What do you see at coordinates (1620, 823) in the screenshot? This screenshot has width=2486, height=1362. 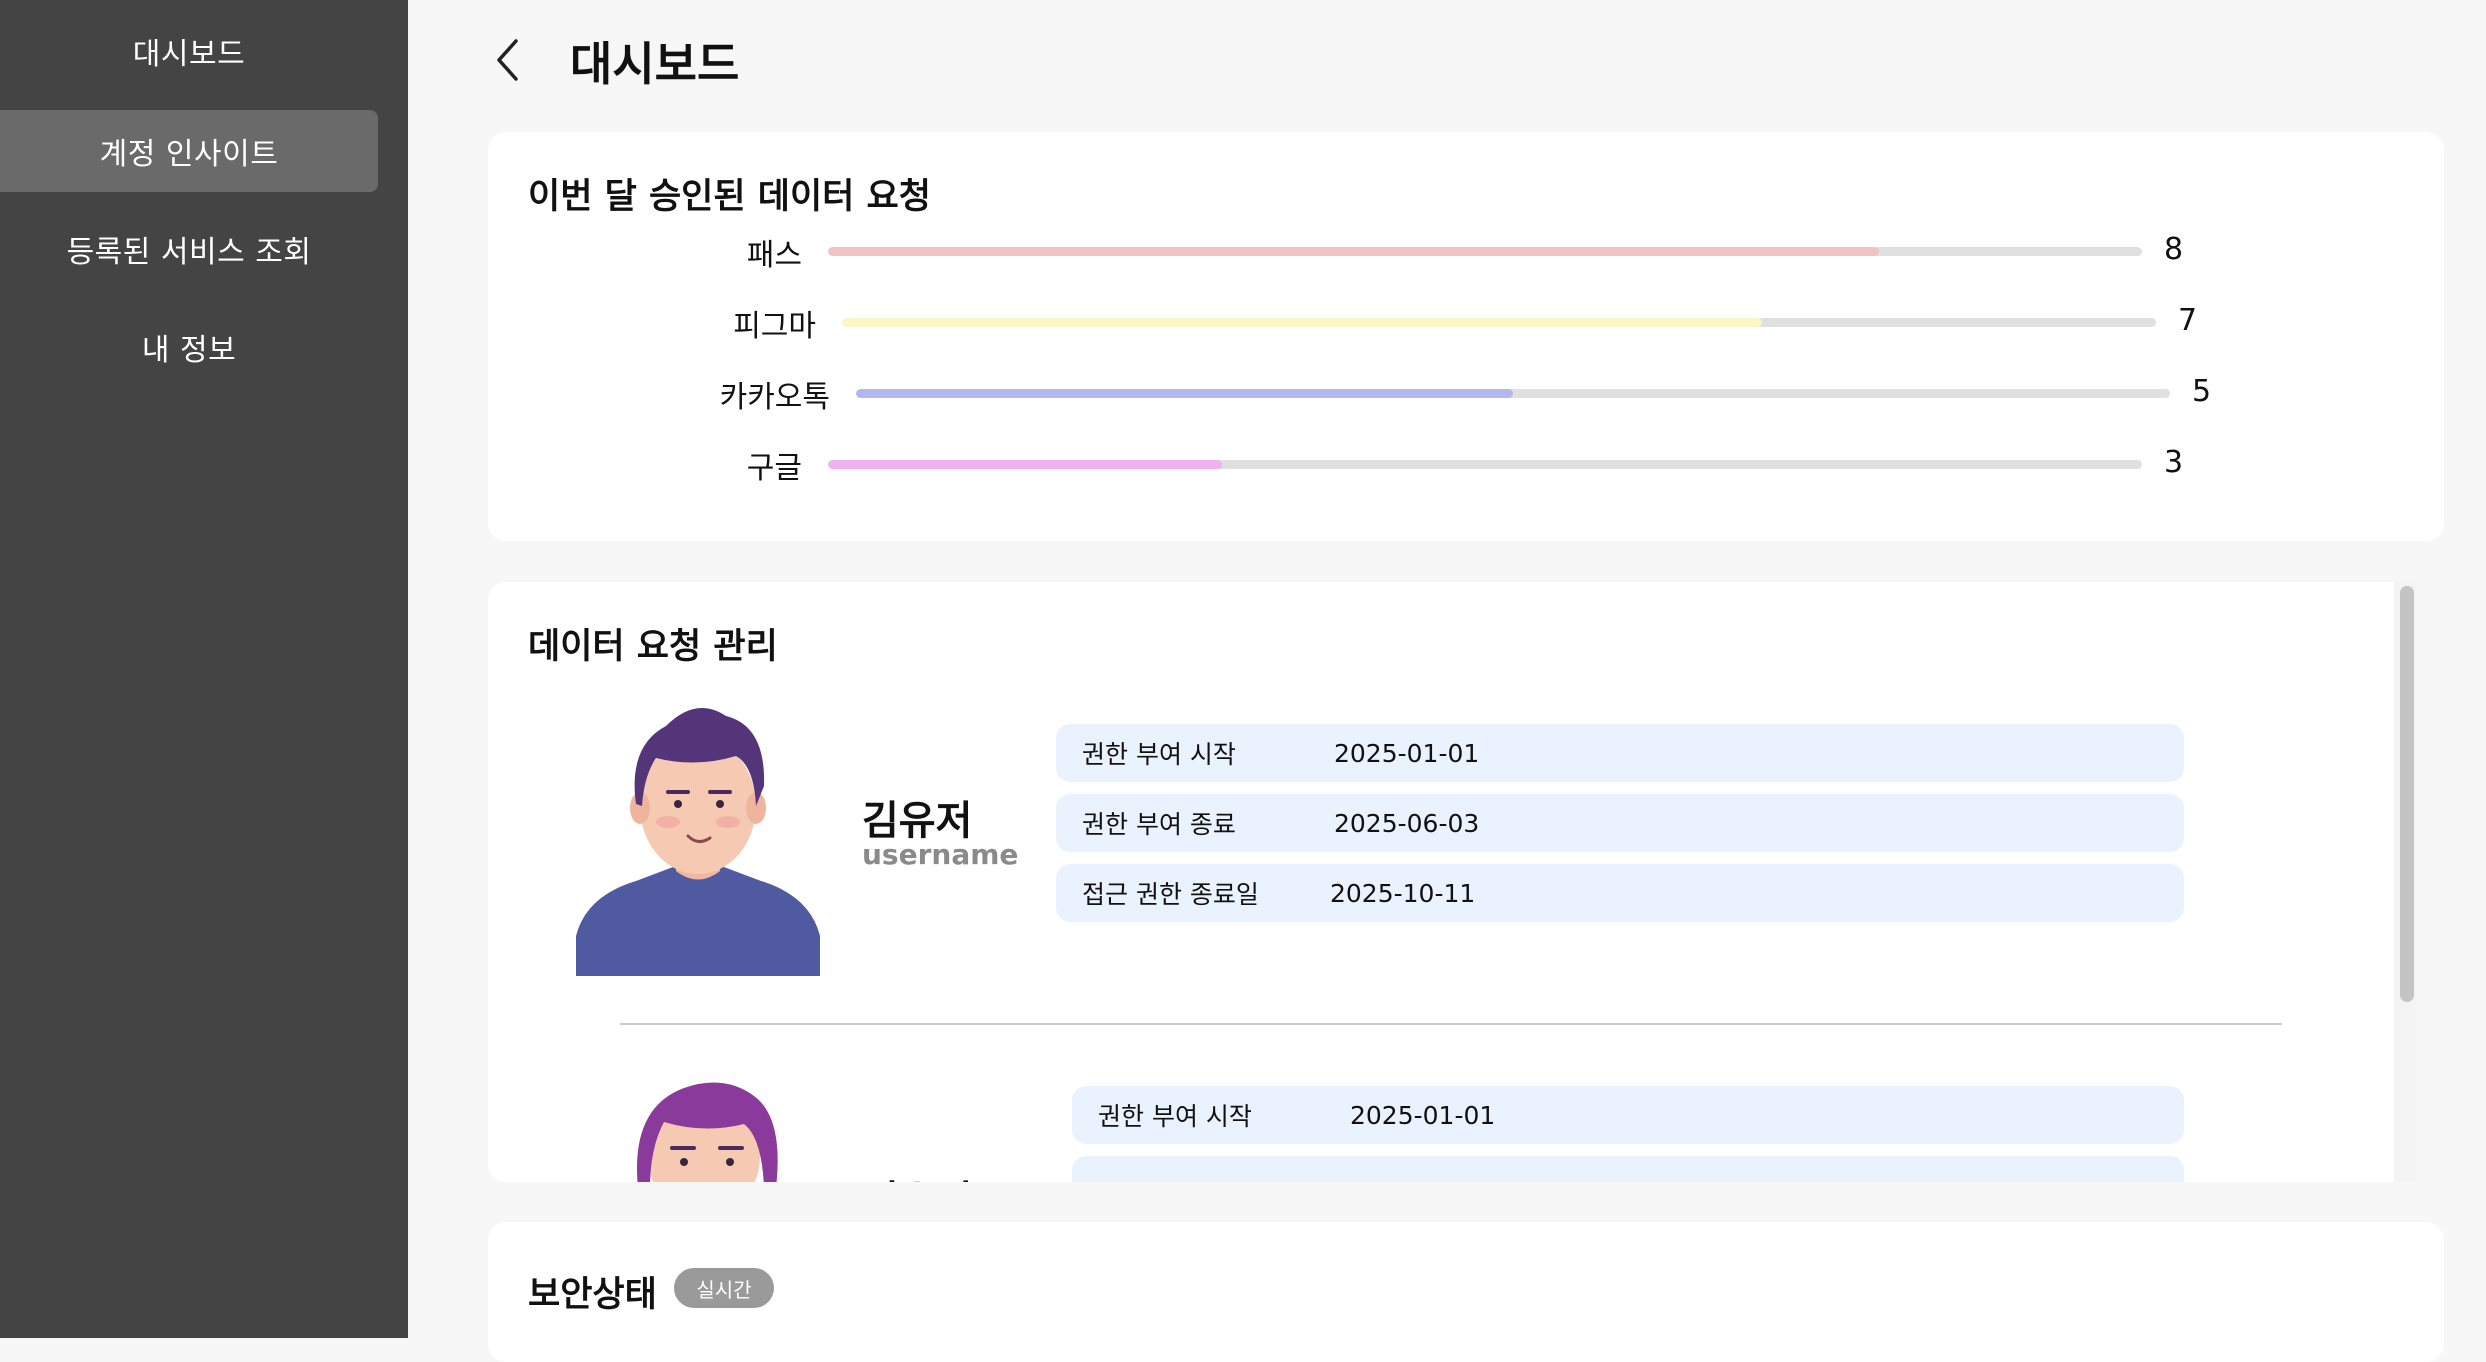 I see `info-row: 권한 부여 종료 2025-06-03` at bounding box center [1620, 823].